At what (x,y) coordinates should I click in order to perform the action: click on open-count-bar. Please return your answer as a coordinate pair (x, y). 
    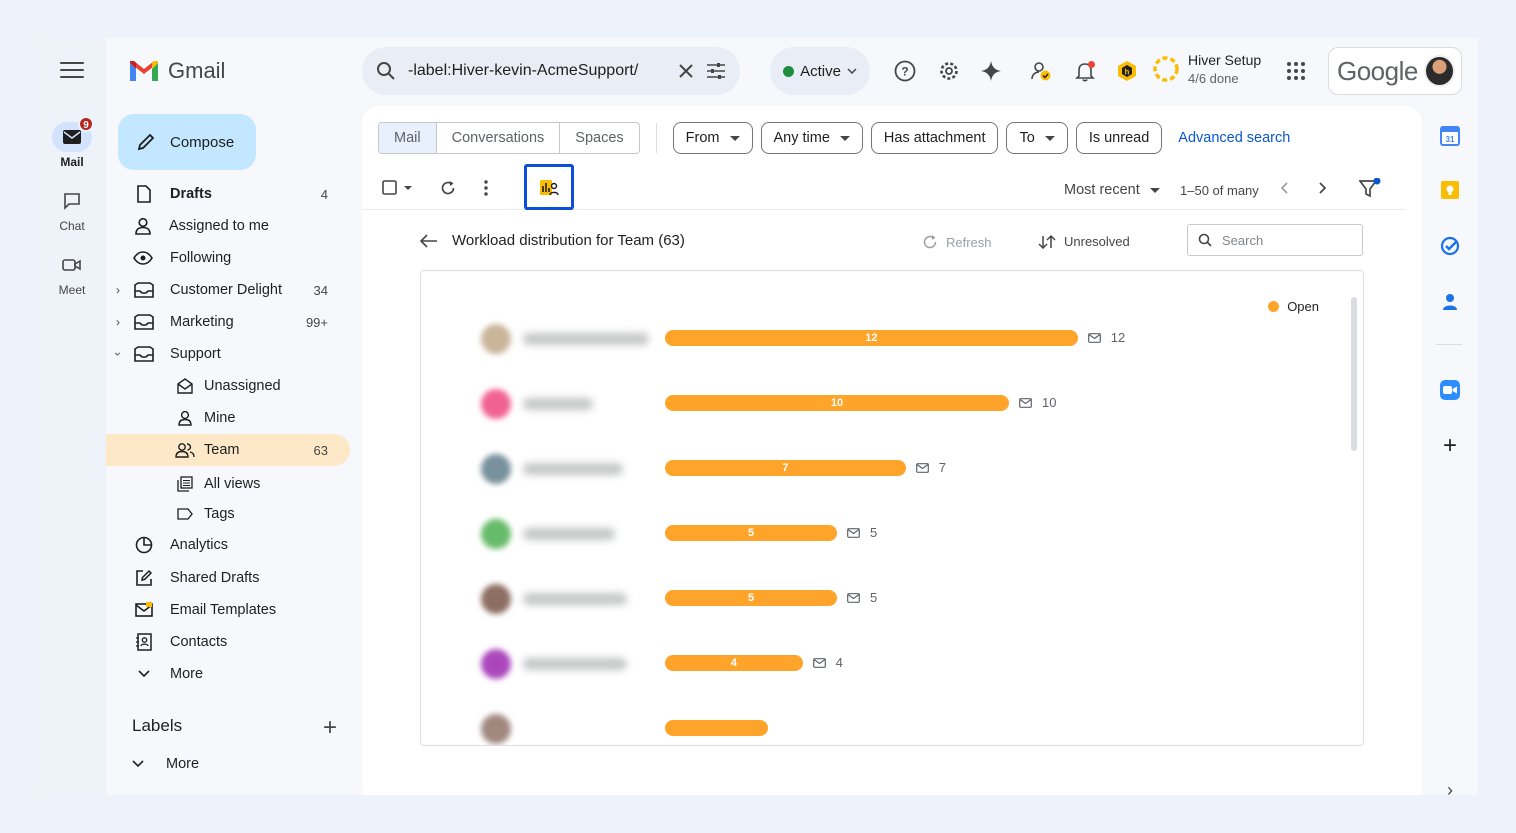
    Looking at the image, I should click on (716, 728).